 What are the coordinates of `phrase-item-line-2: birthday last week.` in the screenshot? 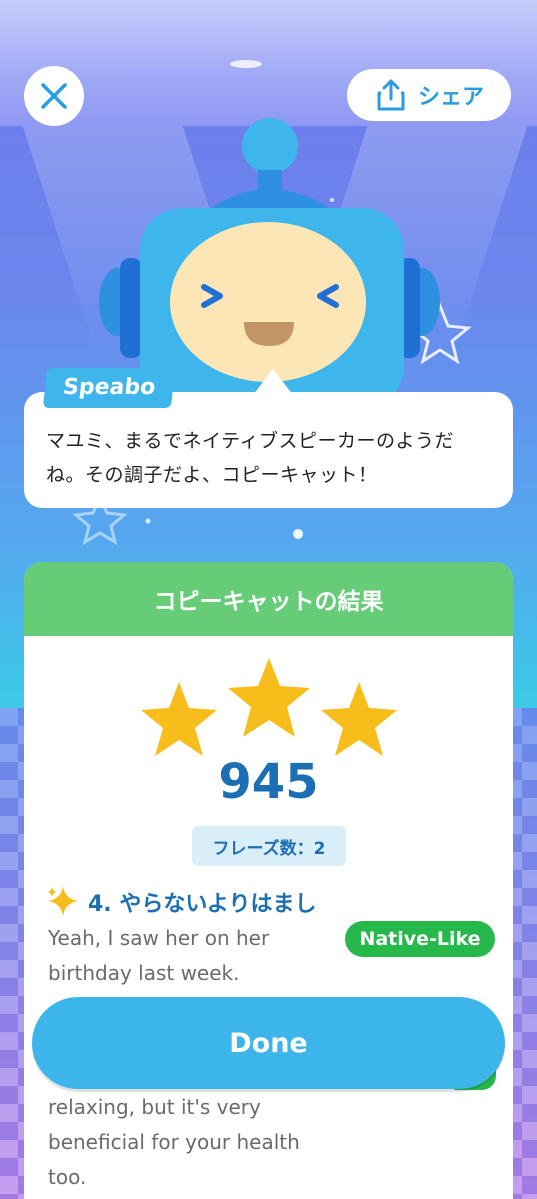 It's located at (144, 973).